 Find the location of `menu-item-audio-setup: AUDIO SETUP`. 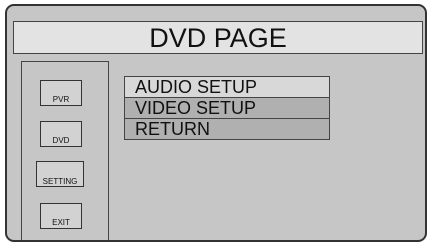

menu-item-audio-setup: AUDIO SETUP is located at coordinates (227, 87).